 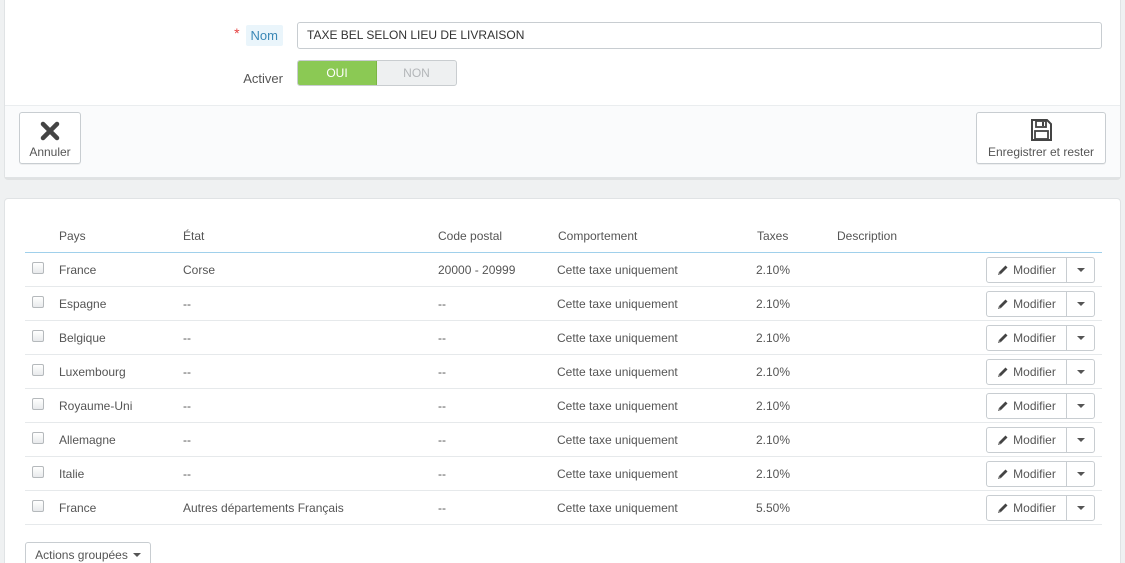 I want to click on name-input: TAXE BEL SELON LIEU DE LIVRAISON, so click(x=699, y=35).